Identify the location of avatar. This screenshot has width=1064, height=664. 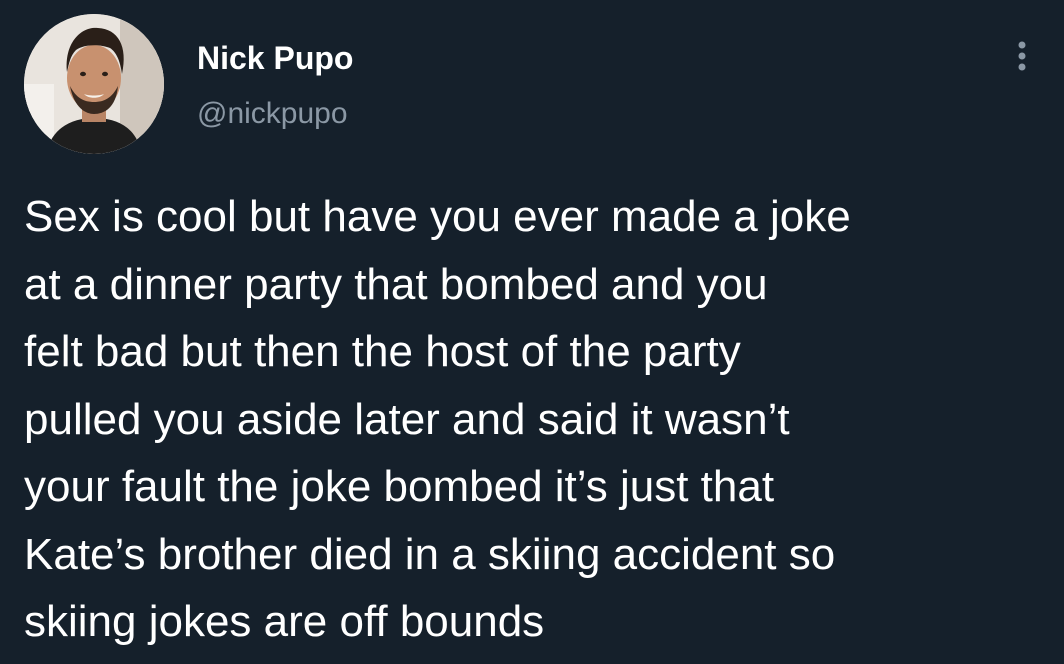
(94, 84).